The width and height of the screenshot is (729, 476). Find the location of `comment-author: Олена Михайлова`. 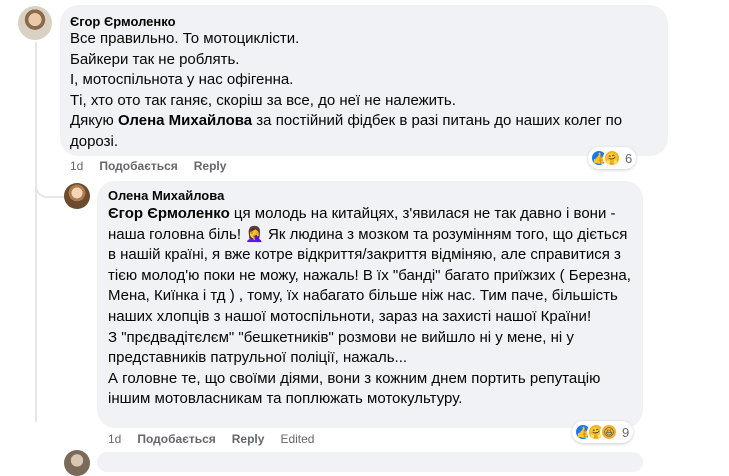

comment-author: Олена Михайлова is located at coordinates (166, 195).